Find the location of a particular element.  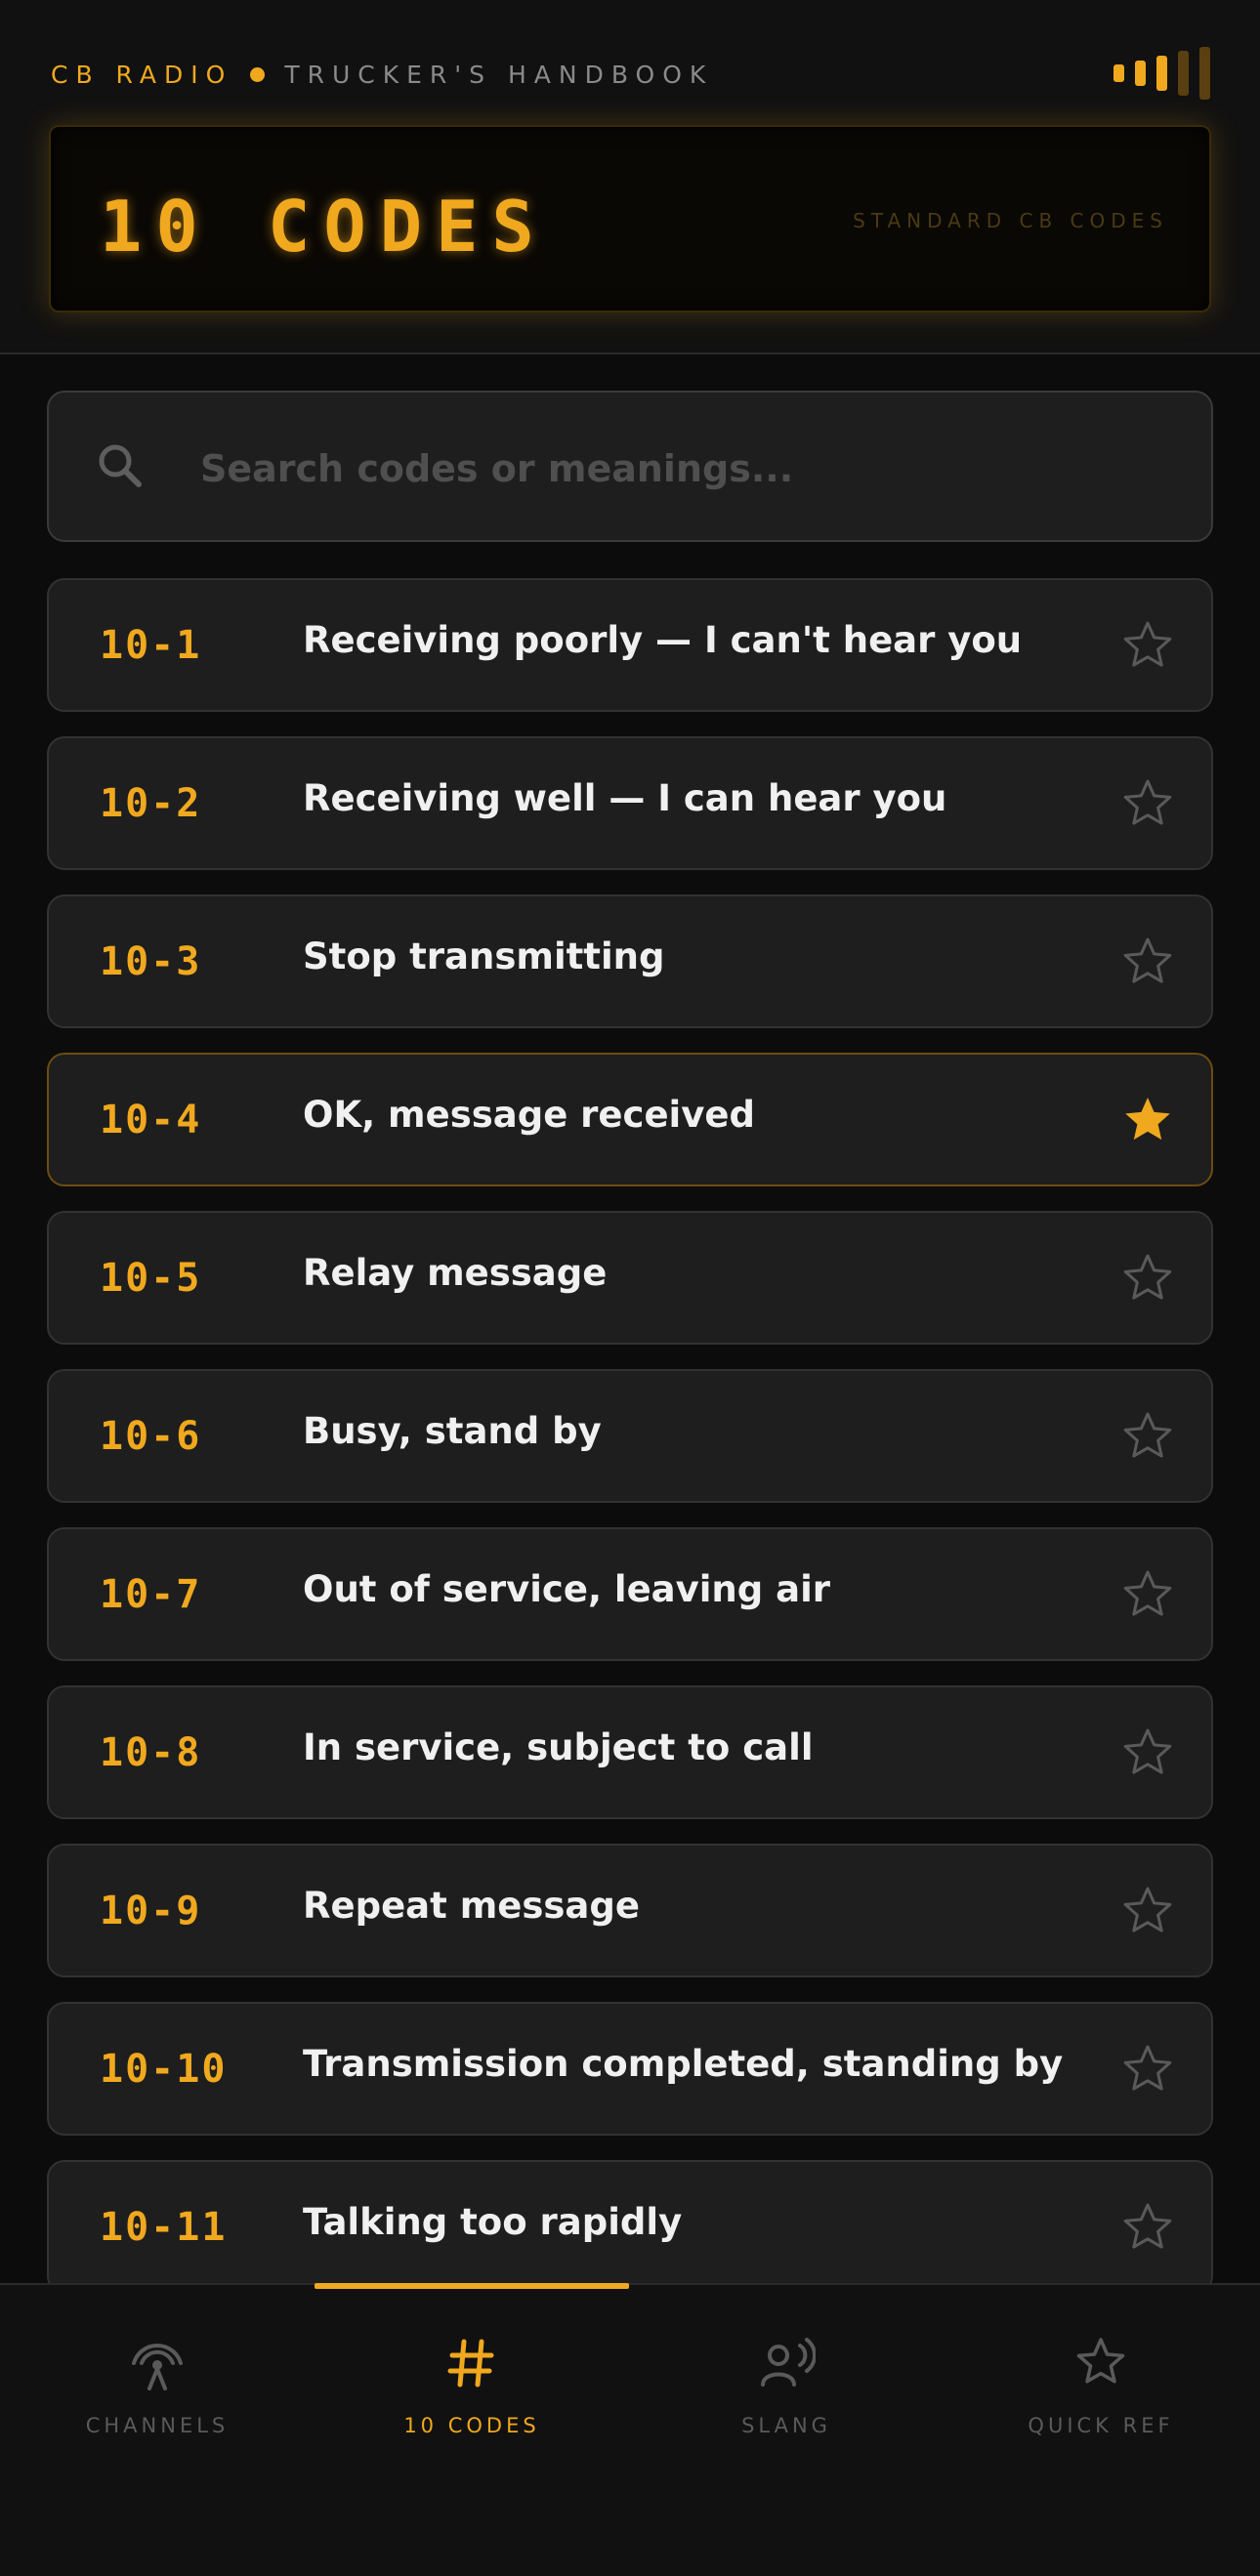

code-list-item: 10-9 Repeat message is located at coordinates (630, 1911).